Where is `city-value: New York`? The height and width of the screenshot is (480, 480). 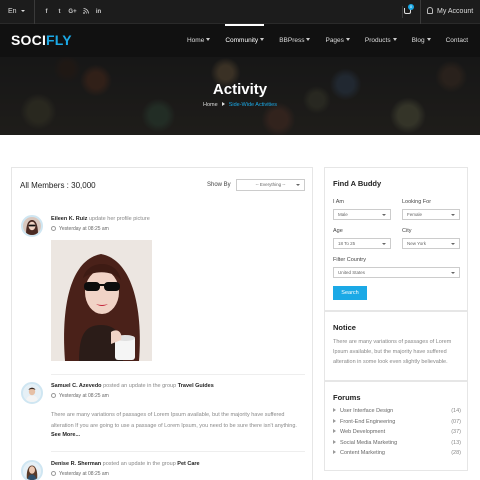
city-value: New York is located at coordinates (417, 243).